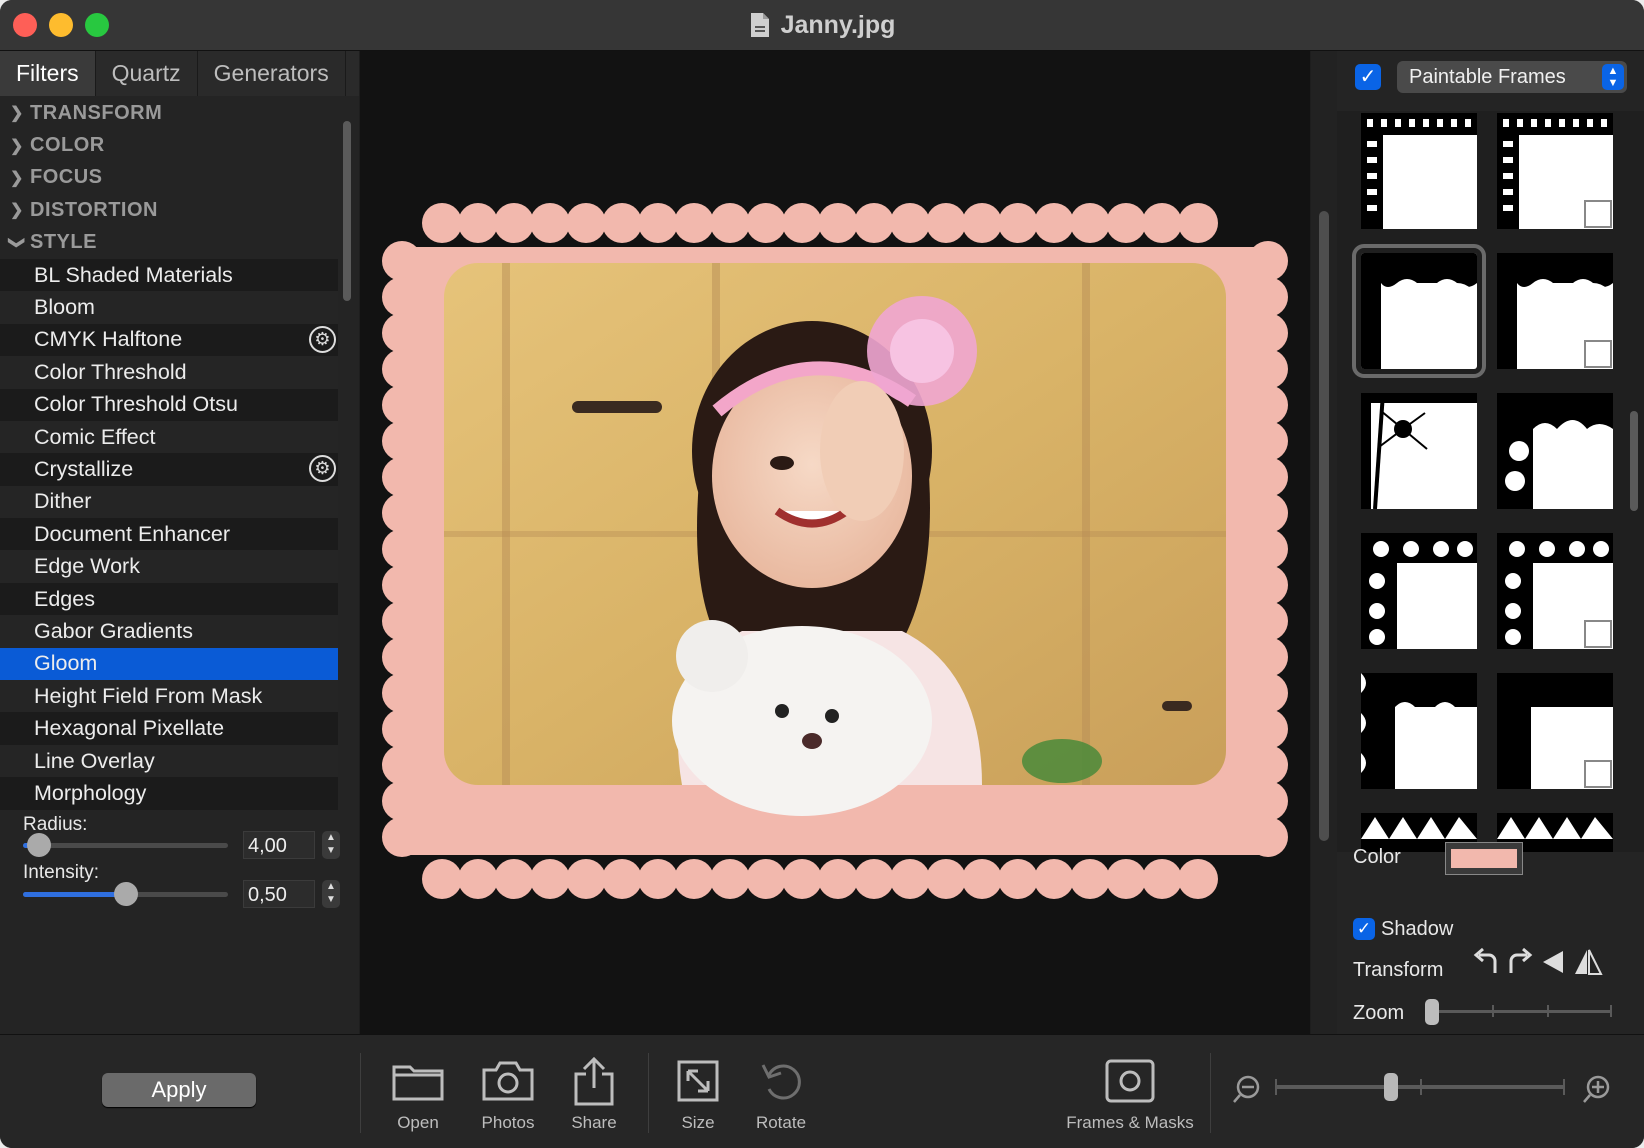 This screenshot has width=1644, height=1148. What do you see at coordinates (169, 761) in the screenshot?
I see `filter-item: Line Overlay` at bounding box center [169, 761].